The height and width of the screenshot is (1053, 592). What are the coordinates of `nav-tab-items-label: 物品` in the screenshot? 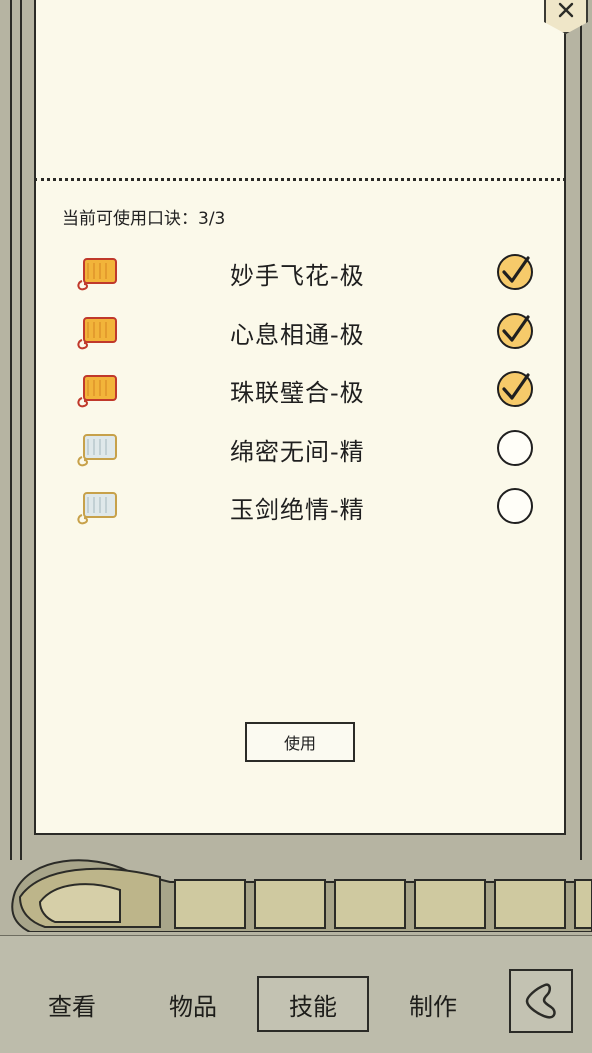 It's located at (193, 1006).